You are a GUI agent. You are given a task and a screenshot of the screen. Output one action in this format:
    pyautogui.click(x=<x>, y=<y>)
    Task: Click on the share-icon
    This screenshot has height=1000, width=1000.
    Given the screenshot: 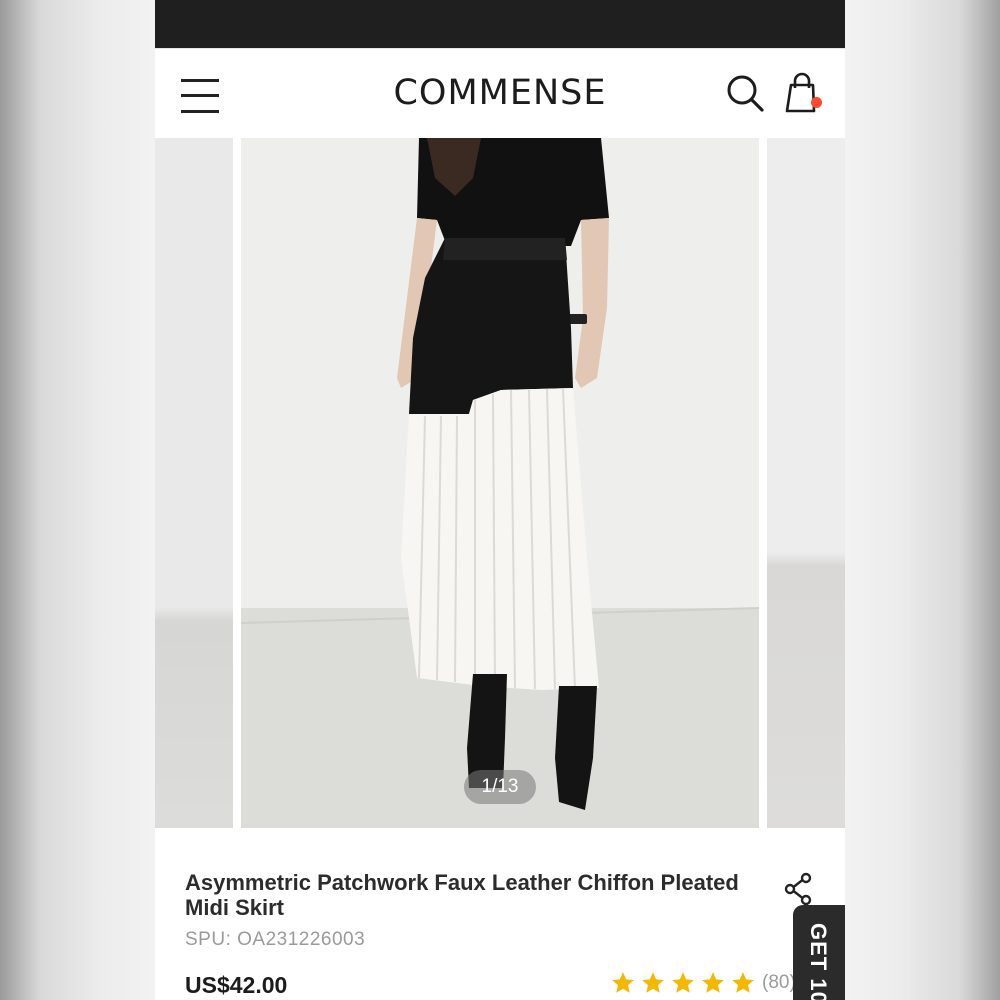 What is the action you would take?
    pyautogui.click(x=798, y=889)
    